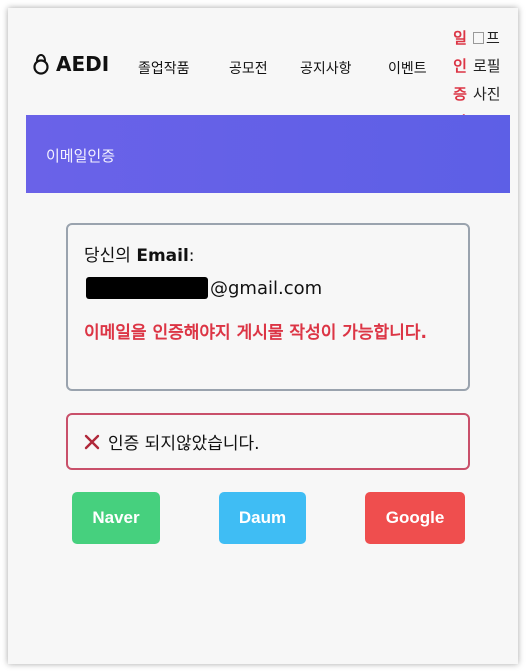 The image size is (528, 671). Describe the element at coordinates (164, 68) in the screenshot. I see `nav-link-graduation-works: 졸업작품` at that location.